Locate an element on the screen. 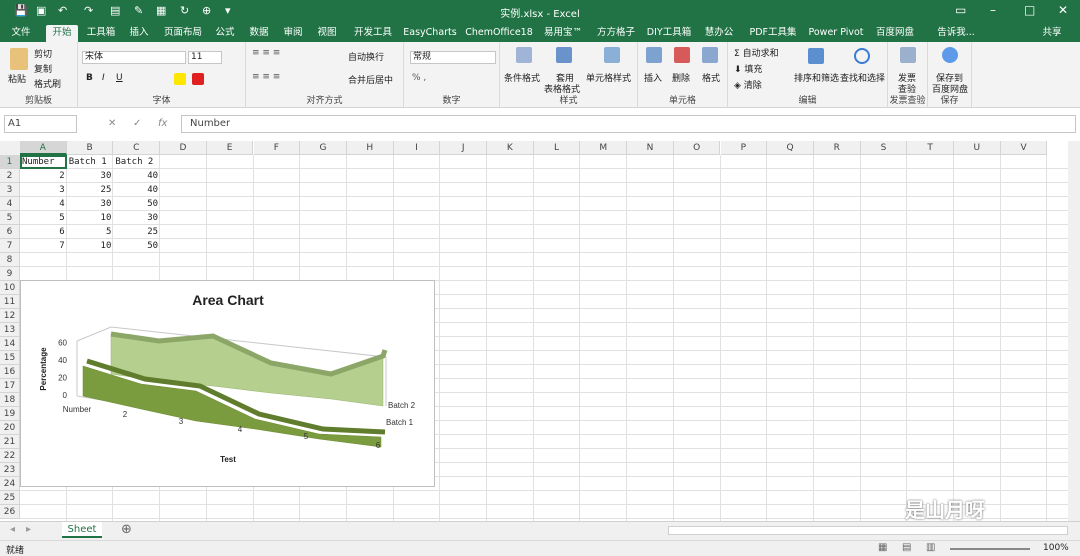 The image size is (1080, 556). maximize-icon: □ is located at coordinates (1029, 10).